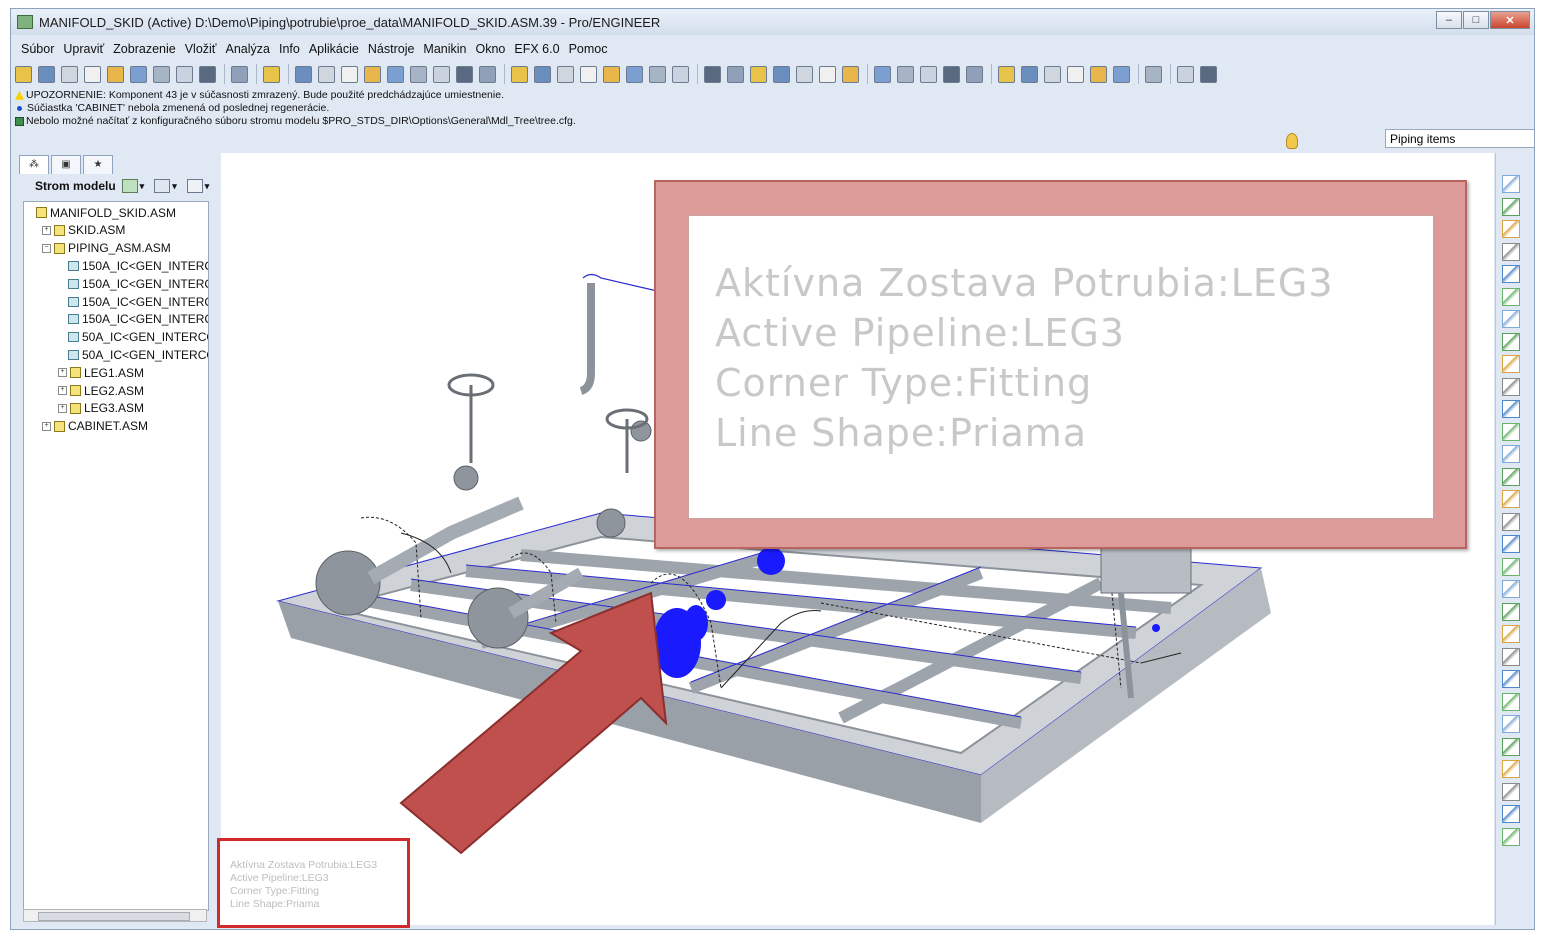 The image size is (1542, 937). I want to click on menu-info: Info, so click(289, 49).